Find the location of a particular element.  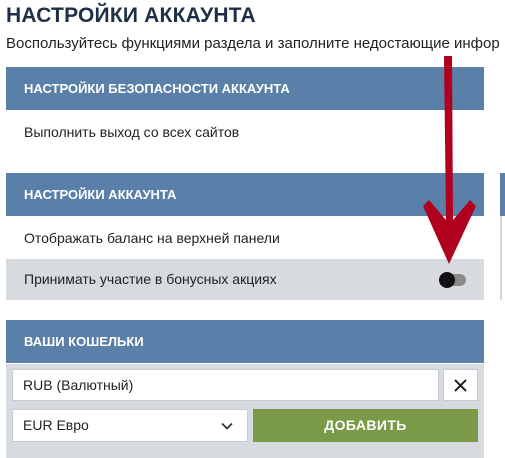

logout-all-sites-row: Выполнить выход со всех сайтов is located at coordinates (245, 132).